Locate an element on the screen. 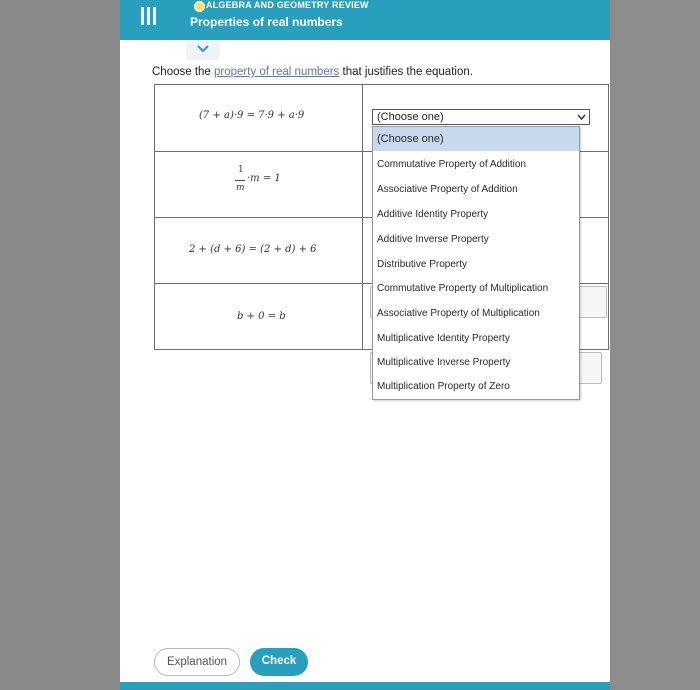  equation-text: 2 + (d + 6) = (2 + d) + 6 is located at coordinates (253, 249).